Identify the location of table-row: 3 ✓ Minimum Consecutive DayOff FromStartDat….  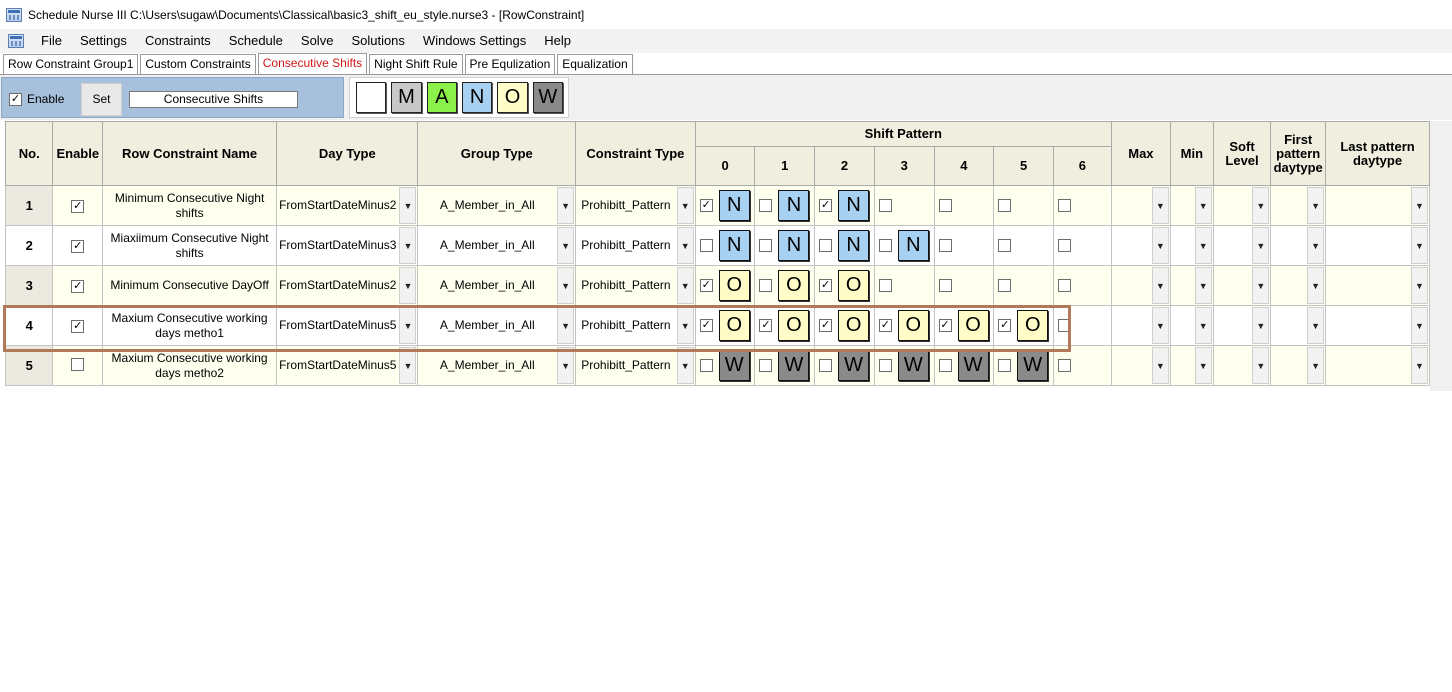
(717, 285).